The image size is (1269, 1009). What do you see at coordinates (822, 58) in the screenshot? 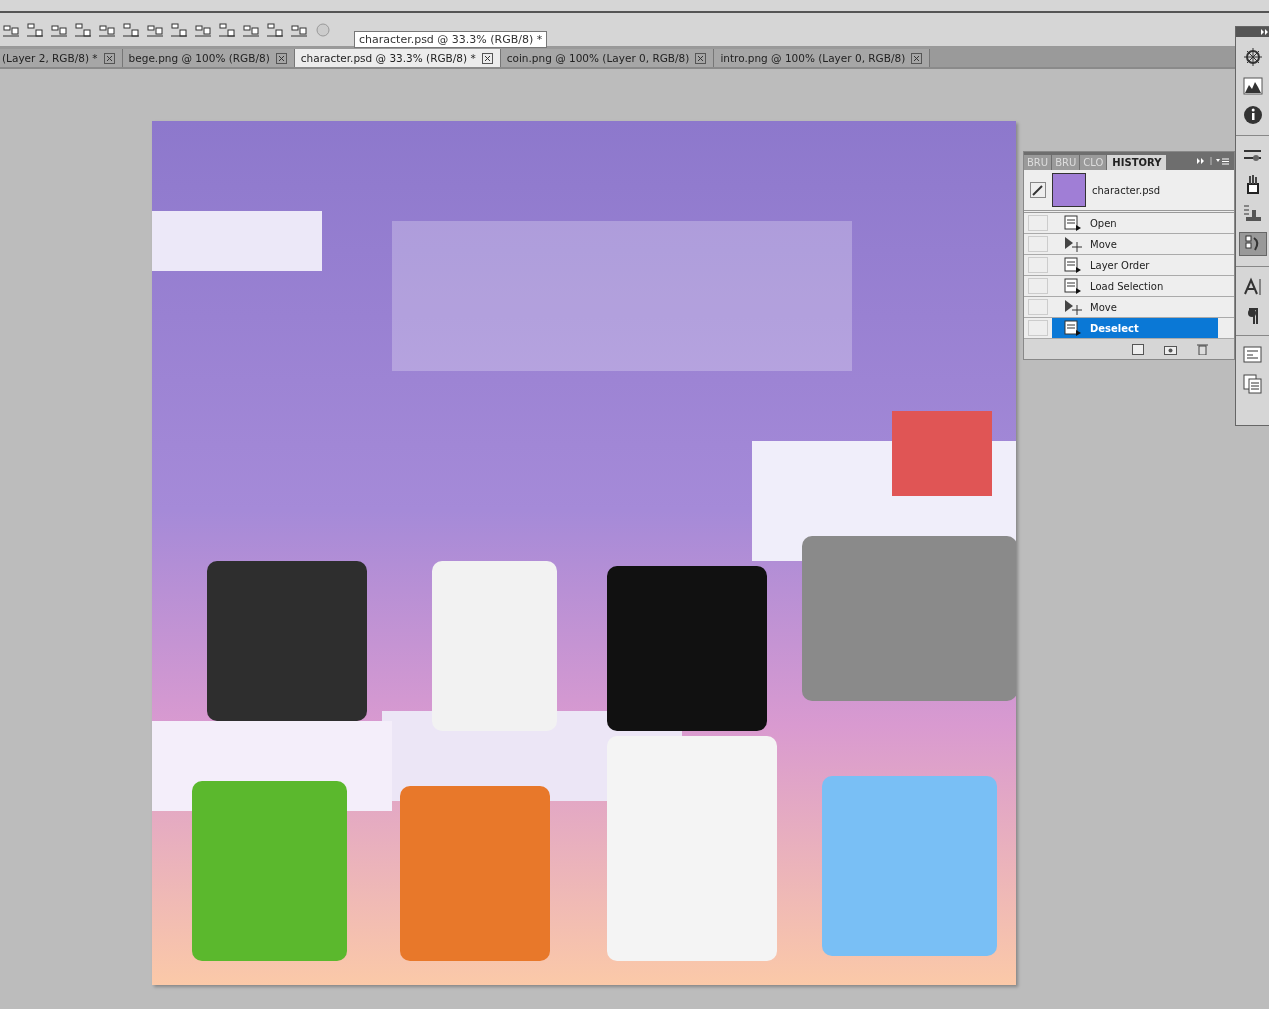
I see `document-tab: intro.png @ 100% (Layer 0, RGB/8)` at bounding box center [822, 58].